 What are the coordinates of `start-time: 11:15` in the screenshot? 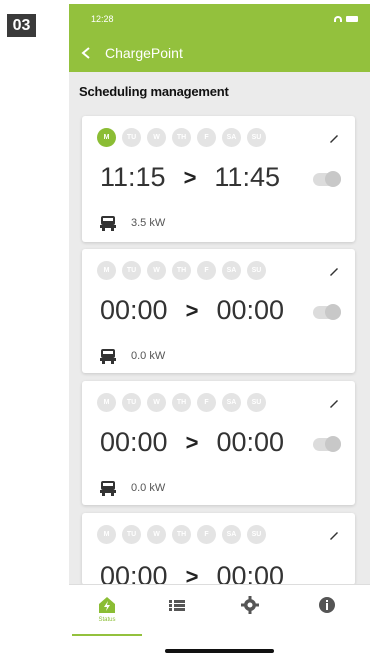 It's located at (133, 177).